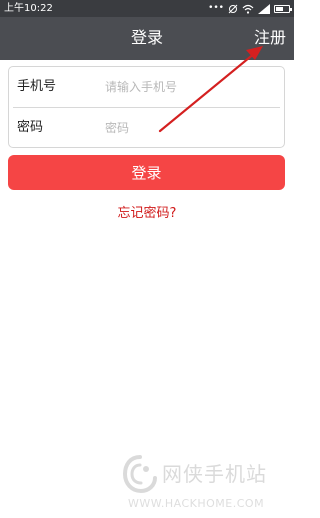 The height and width of the screenshot is (518, 320). What do you see at coordinates (37, 86) in the screenshot?
I see `phone-label: 手机号` at bounding box center [37, 86].